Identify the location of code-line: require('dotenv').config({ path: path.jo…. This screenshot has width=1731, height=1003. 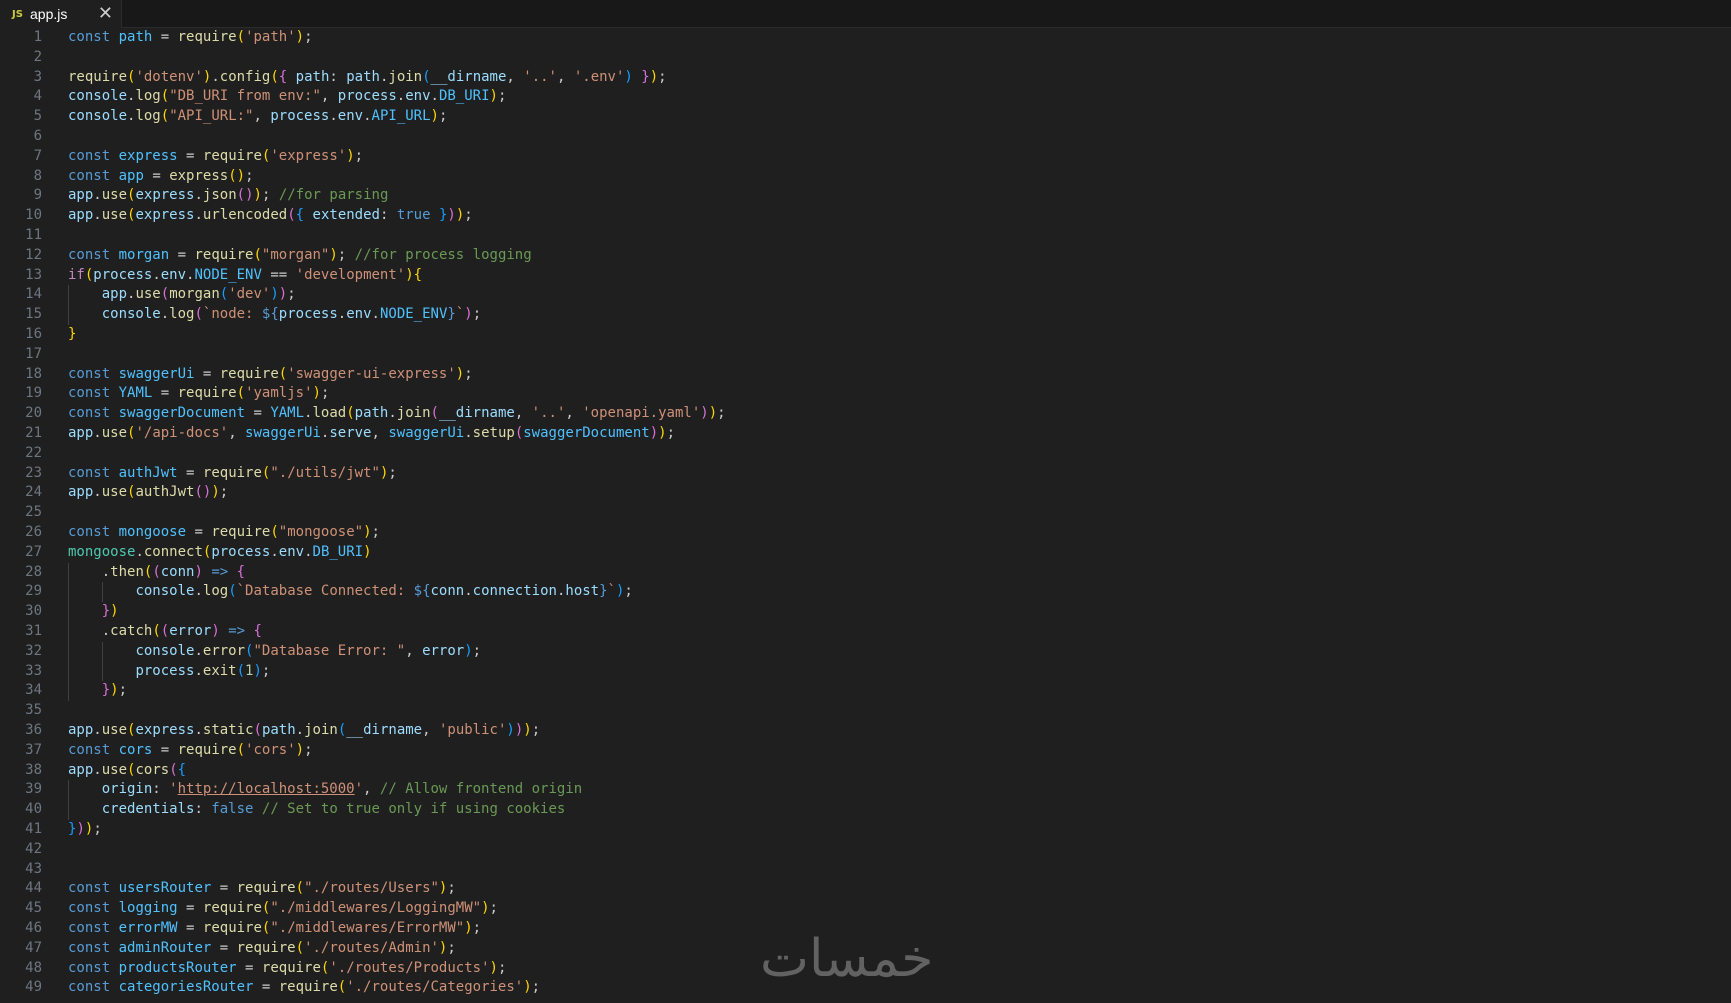
(367, 78).